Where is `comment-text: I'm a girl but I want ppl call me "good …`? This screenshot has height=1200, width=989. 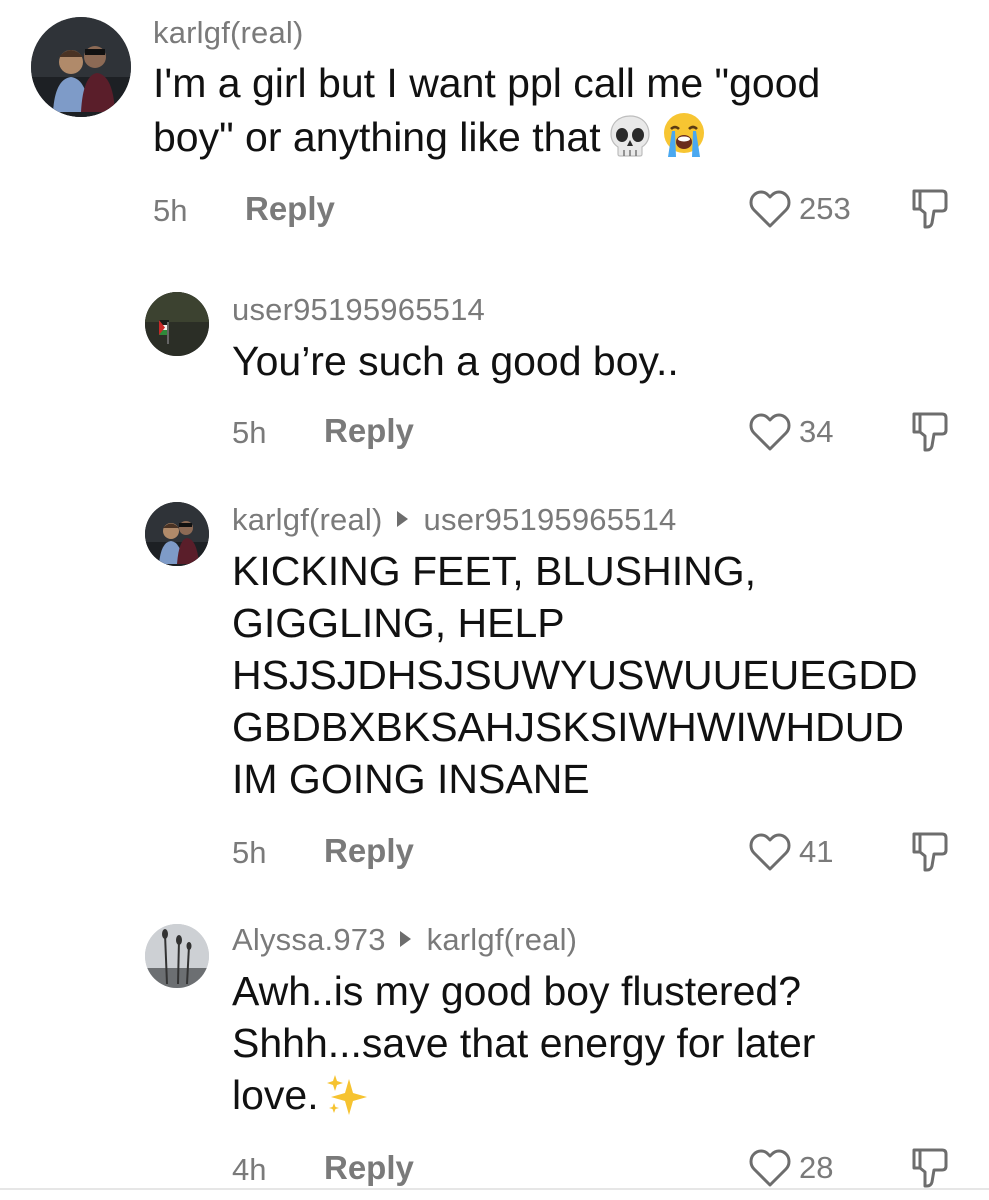 comment-text: I'm a girl but I want ppl call me "good … is located at coordinates (486, 114).